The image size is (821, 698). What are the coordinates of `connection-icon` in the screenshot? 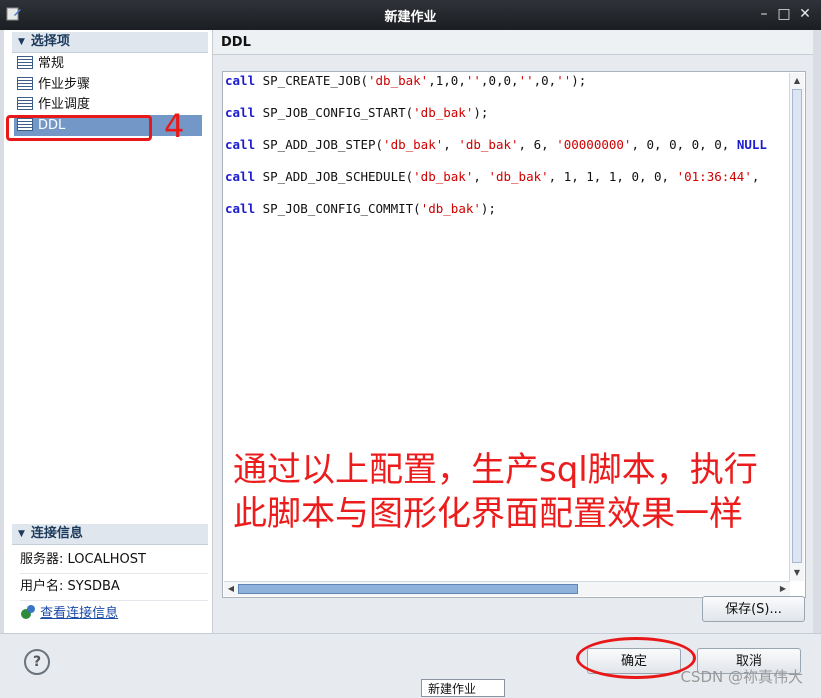 It's located at (28, 612).